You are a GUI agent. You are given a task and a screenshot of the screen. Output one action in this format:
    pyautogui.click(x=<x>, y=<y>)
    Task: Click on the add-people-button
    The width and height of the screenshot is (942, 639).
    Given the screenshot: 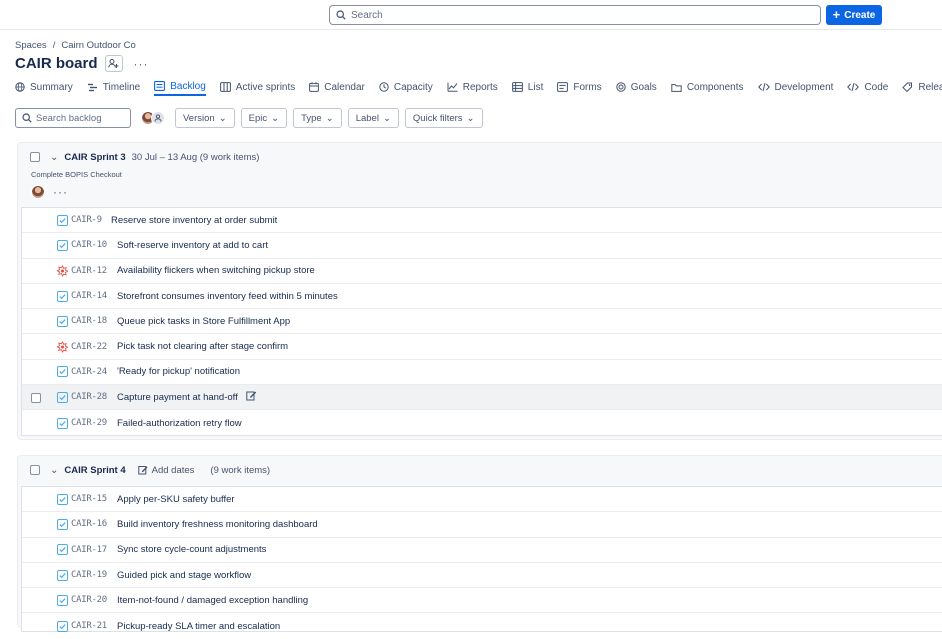 What is the action you would take?
    pyautogui.click(x=113, y=63)
    